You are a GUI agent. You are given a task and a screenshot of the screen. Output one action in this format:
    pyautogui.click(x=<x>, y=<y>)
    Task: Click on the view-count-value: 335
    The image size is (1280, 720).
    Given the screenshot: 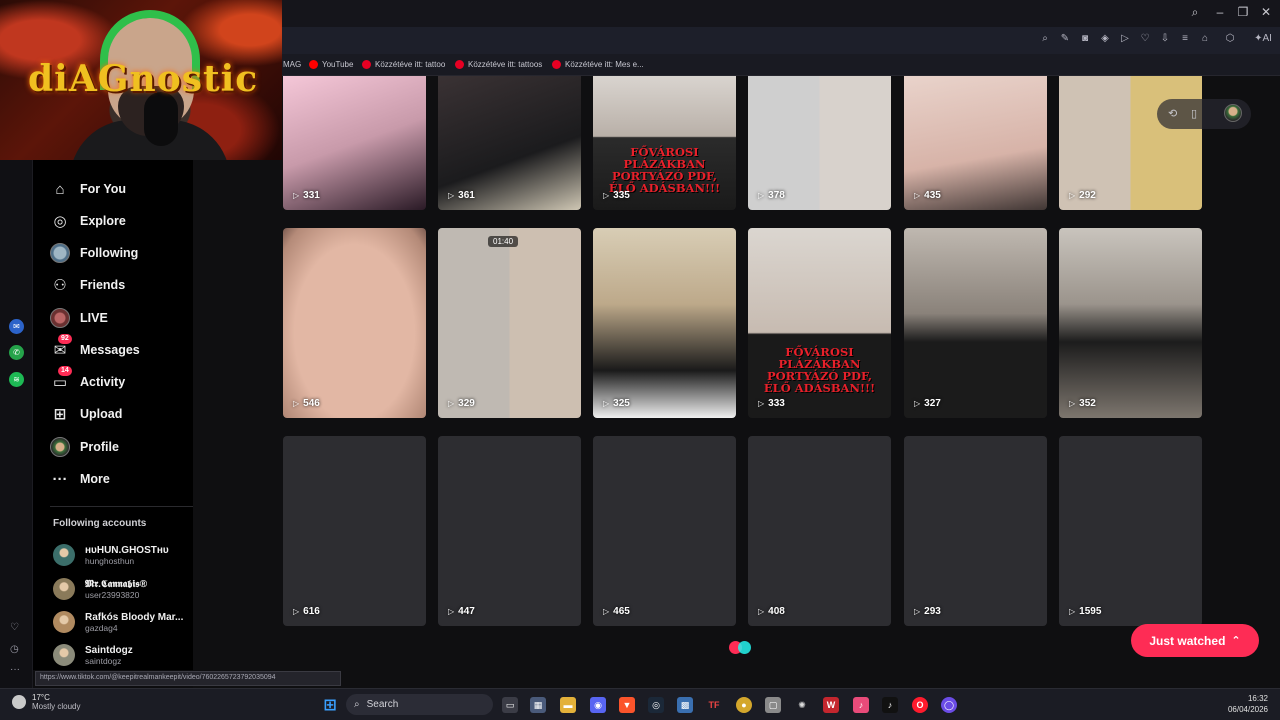 What is the action you would take?
    pyautogui.click(x=621, y=195)
    